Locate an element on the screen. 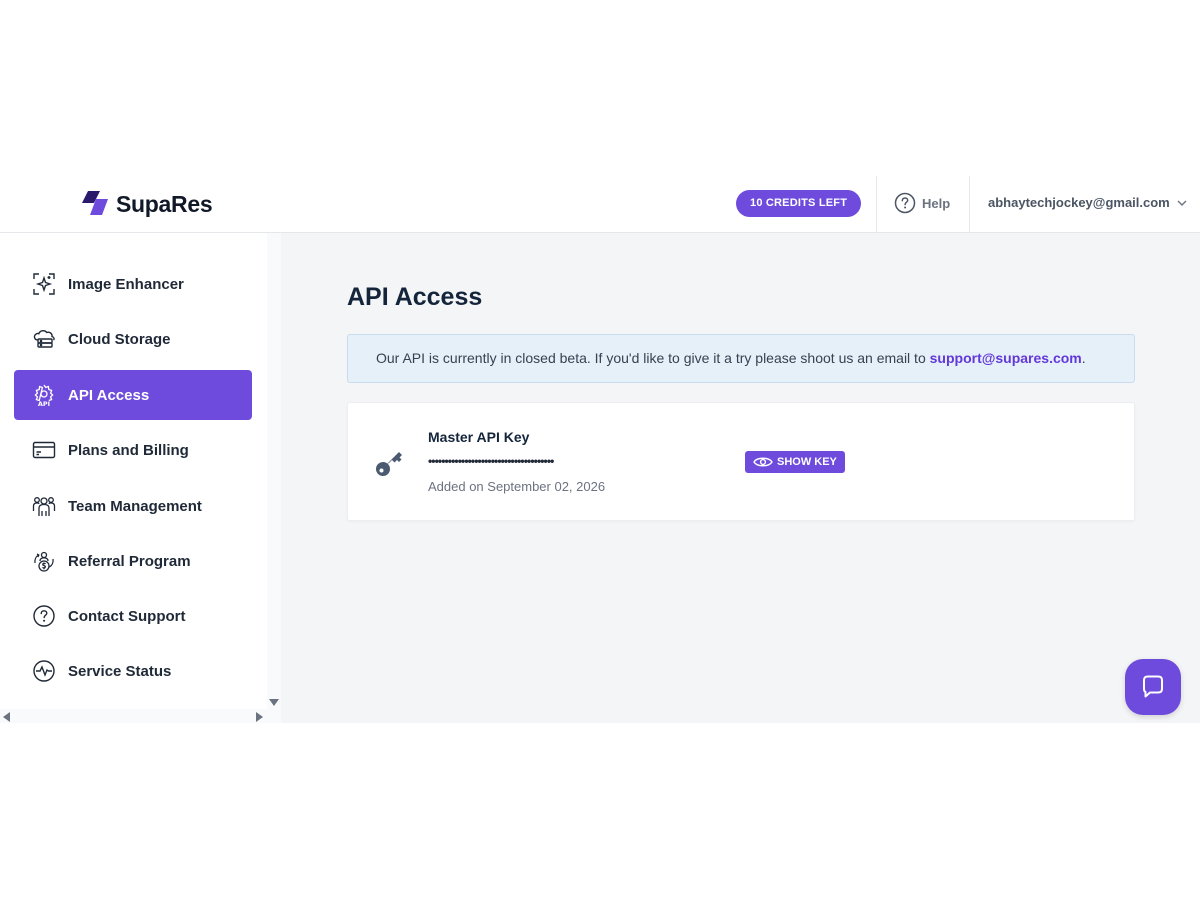  sidebar-item-label: Team Management is located at coordinates (135, 506).